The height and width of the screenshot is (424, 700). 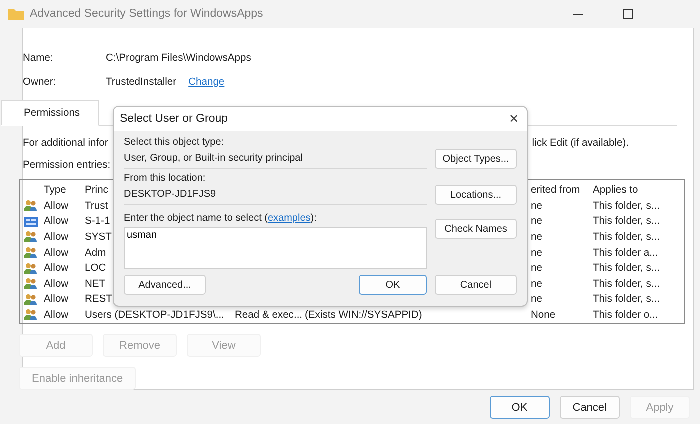 I want to click on cancel-button: Cancel, so click(x=476, y=285).